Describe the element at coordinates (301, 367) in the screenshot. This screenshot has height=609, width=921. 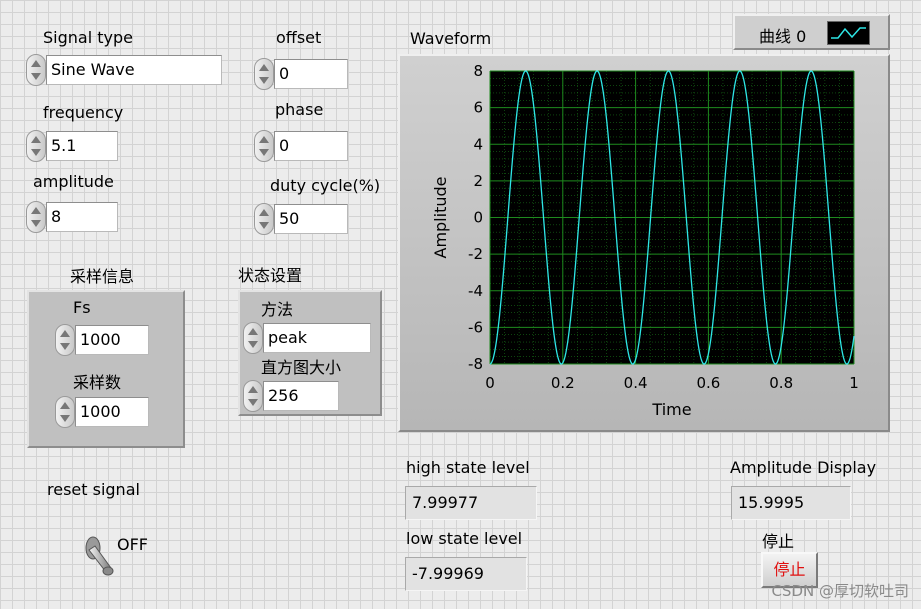
I see `histogram-size-label: 直方图大小` at that location.